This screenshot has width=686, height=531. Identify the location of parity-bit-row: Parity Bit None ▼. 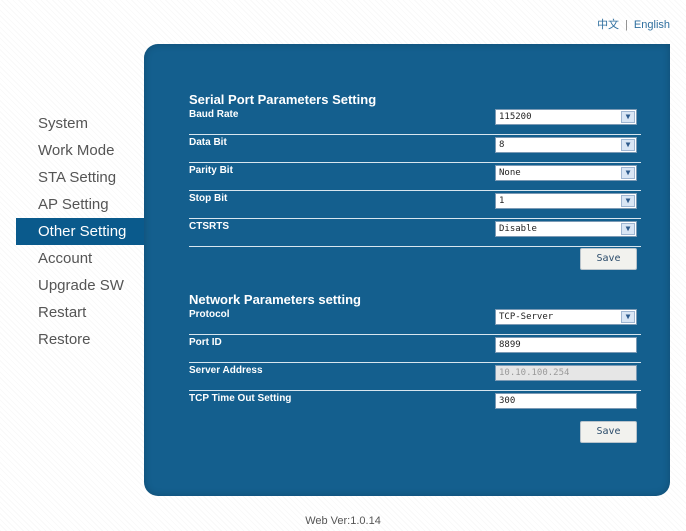
(415, 176).